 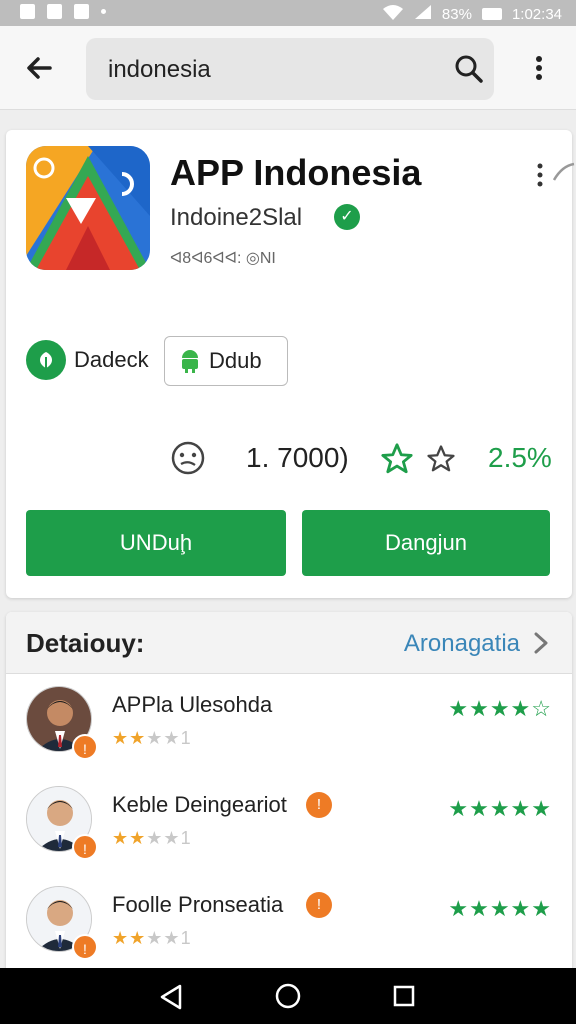 I want to click on battery-percent: 83%, so click(x=456, y=14).